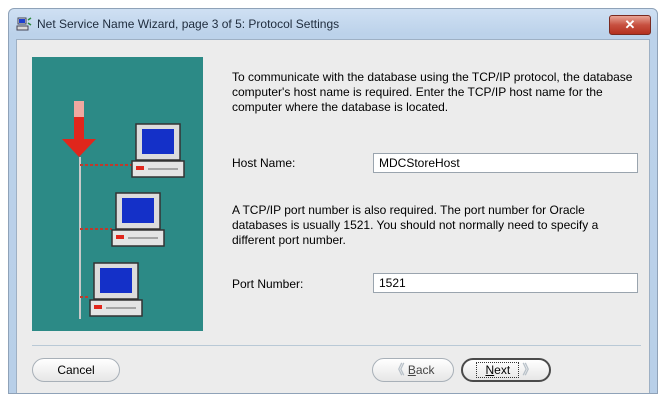 This screenshot has width=660, height=396. Describe the element at coordinates (425, 370) in the screenshot. I see `back-label: ack` at that location.